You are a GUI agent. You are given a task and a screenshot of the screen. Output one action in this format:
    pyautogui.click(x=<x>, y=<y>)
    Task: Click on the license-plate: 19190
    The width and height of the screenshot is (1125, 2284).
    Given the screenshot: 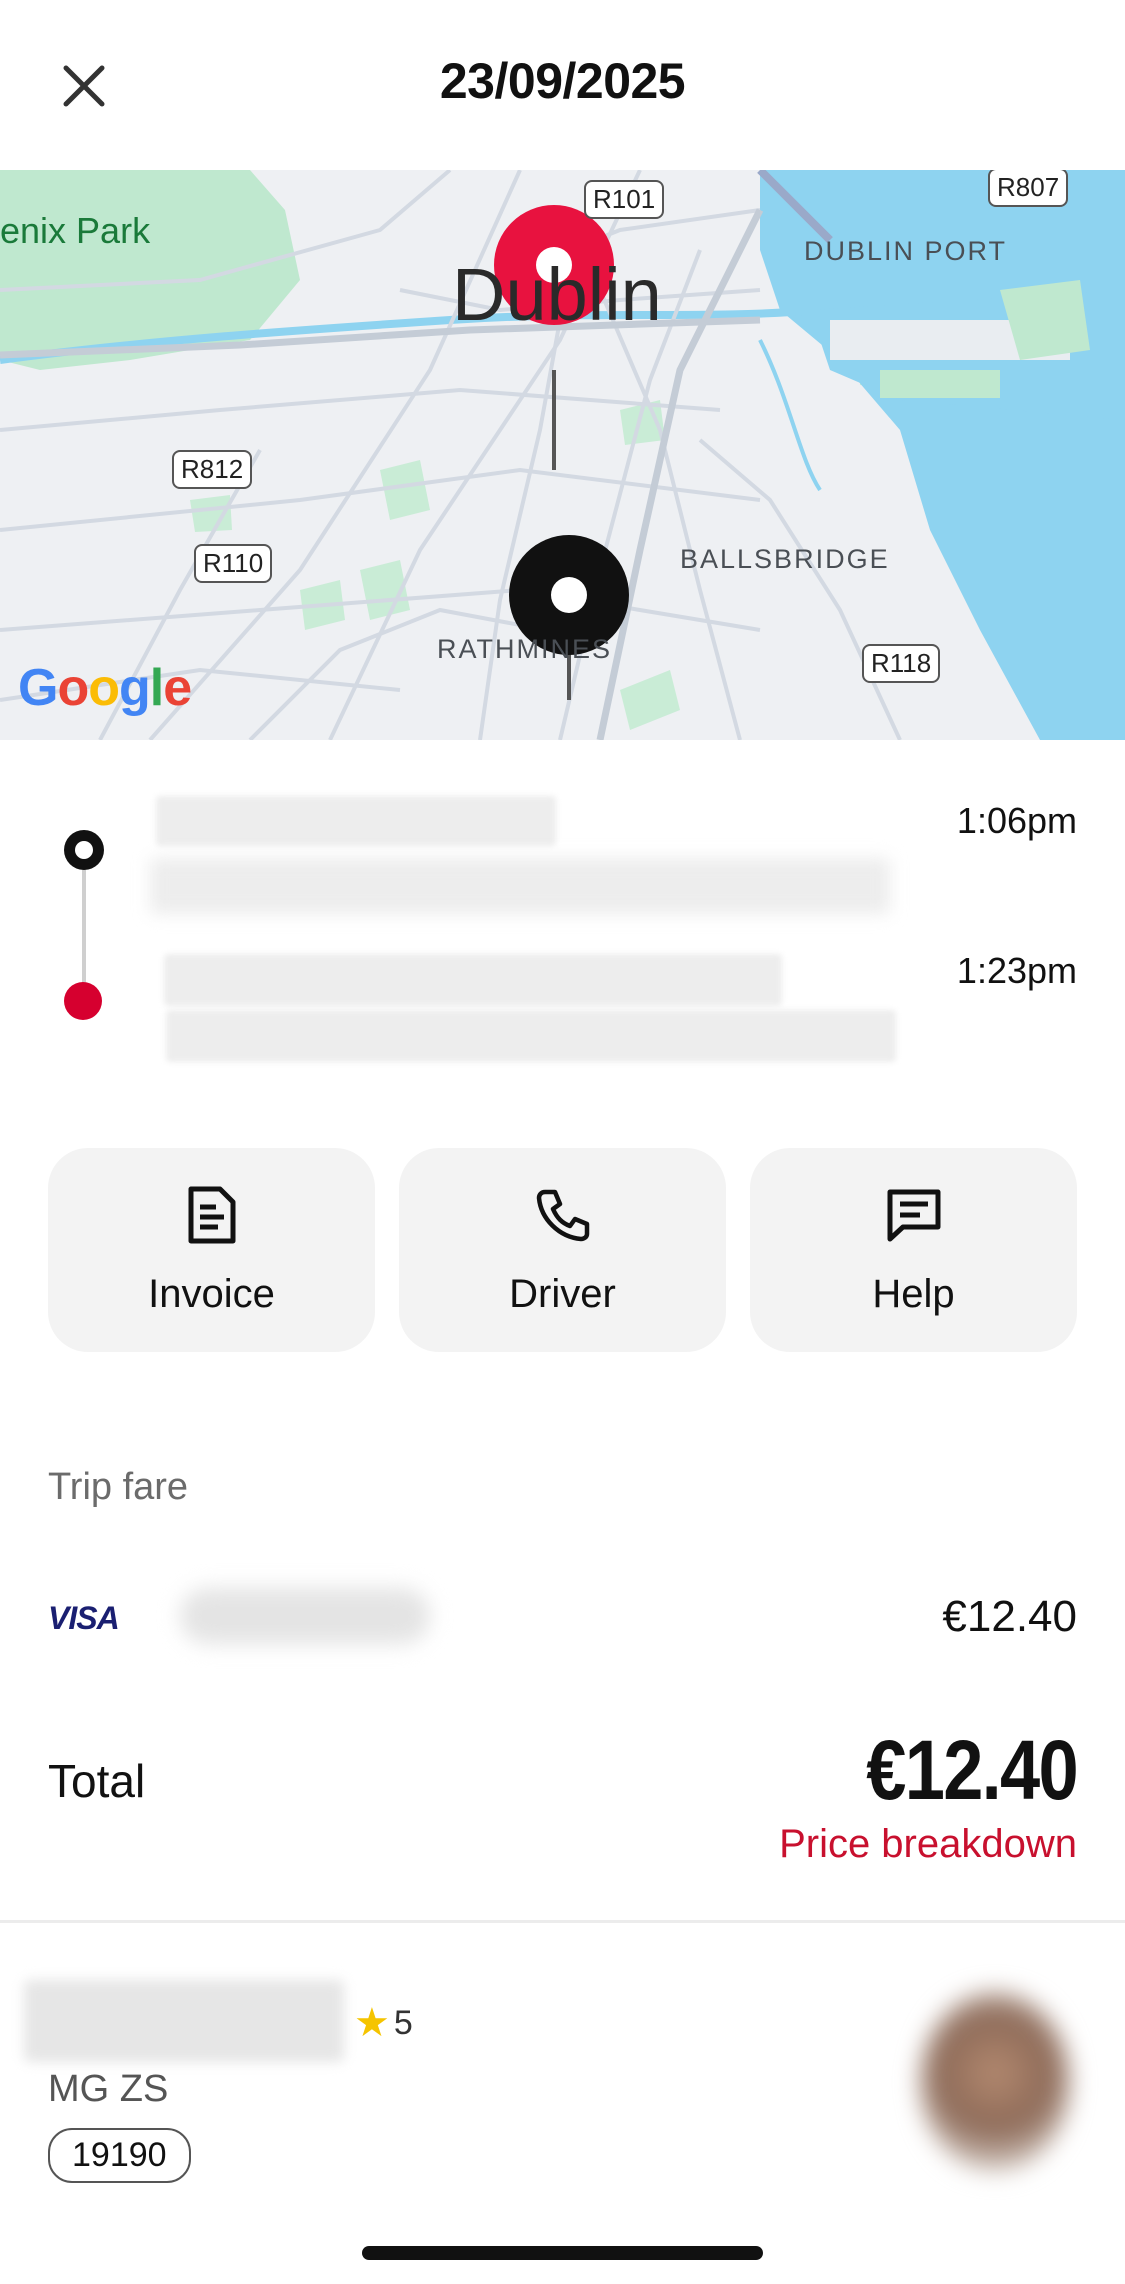 What is the action you would take?
    pyautogui.click(x=119, y=2155)
    